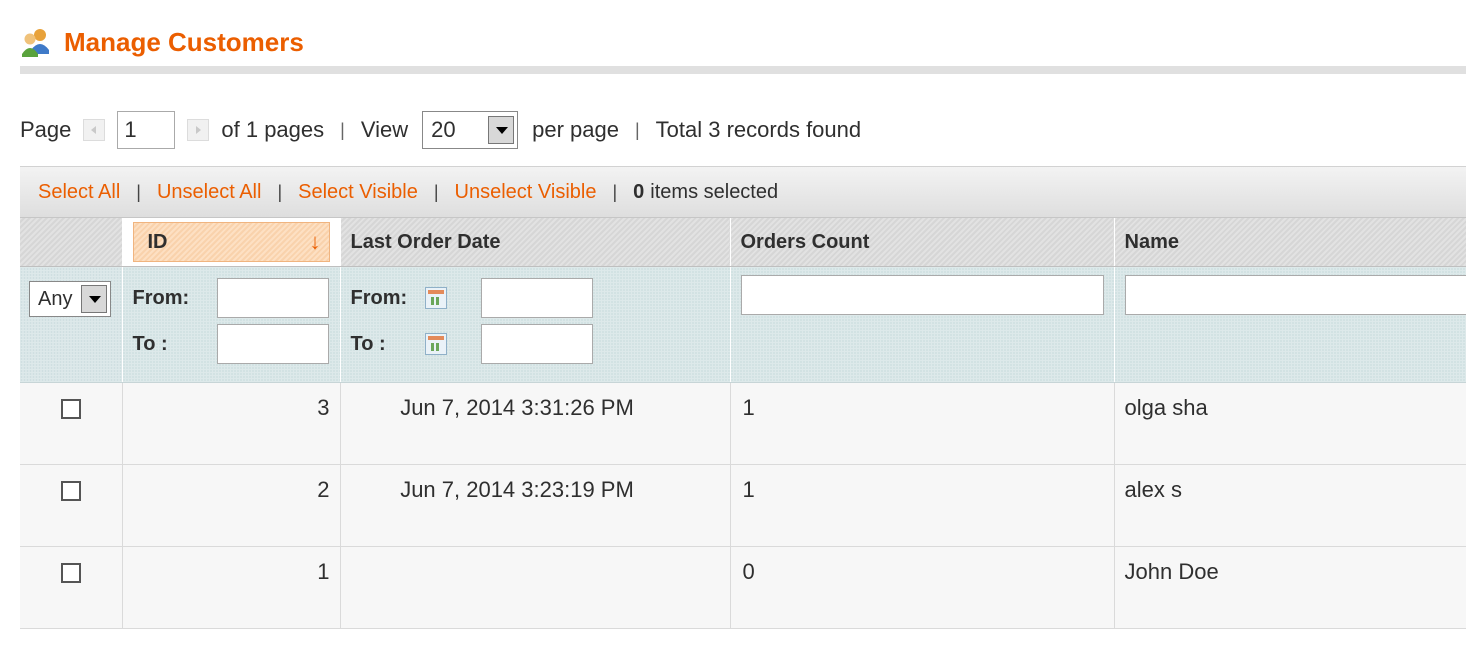 This screenshot has height=646, width=1466. I want to click on cell-name: alex s, so click(1290, 505).